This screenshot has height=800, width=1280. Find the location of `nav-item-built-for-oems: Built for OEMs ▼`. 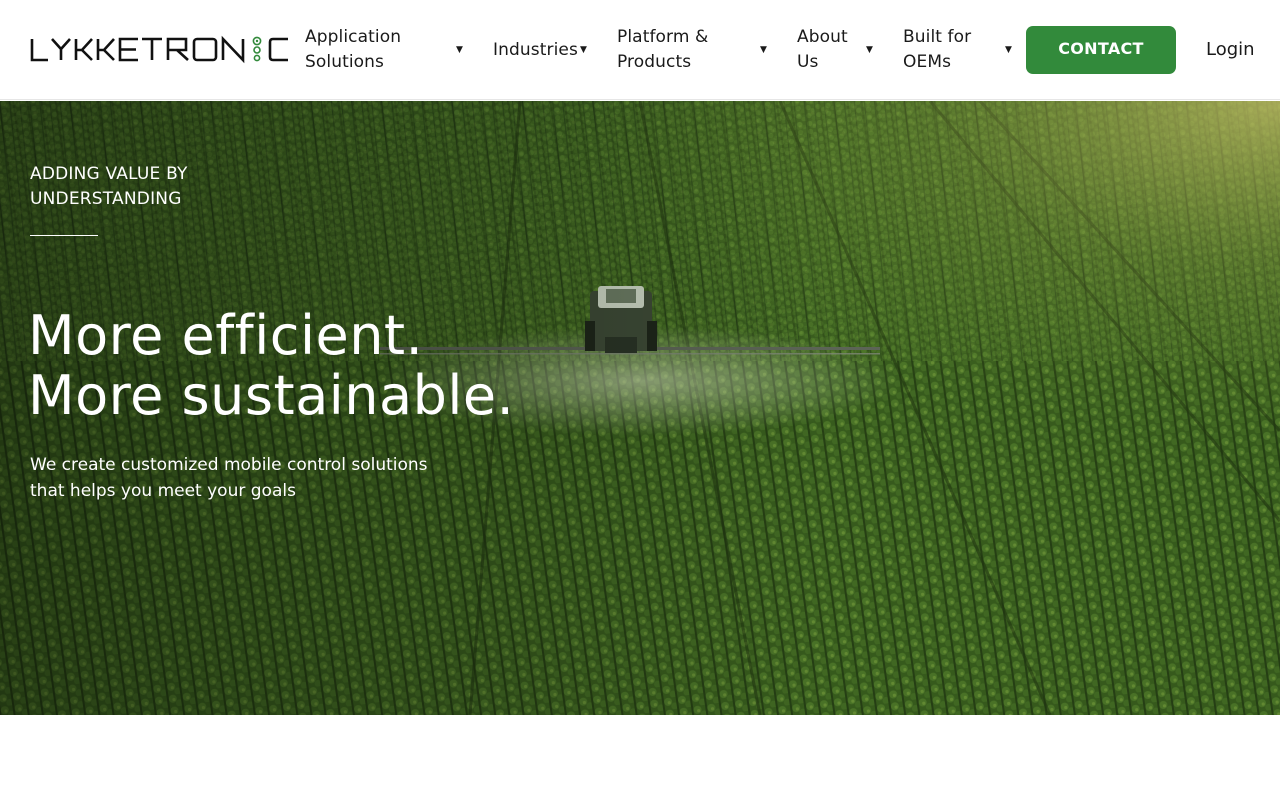

nav-item-built-for-oems: Built for OEMs ▼ is located at coordinates (960, 50).